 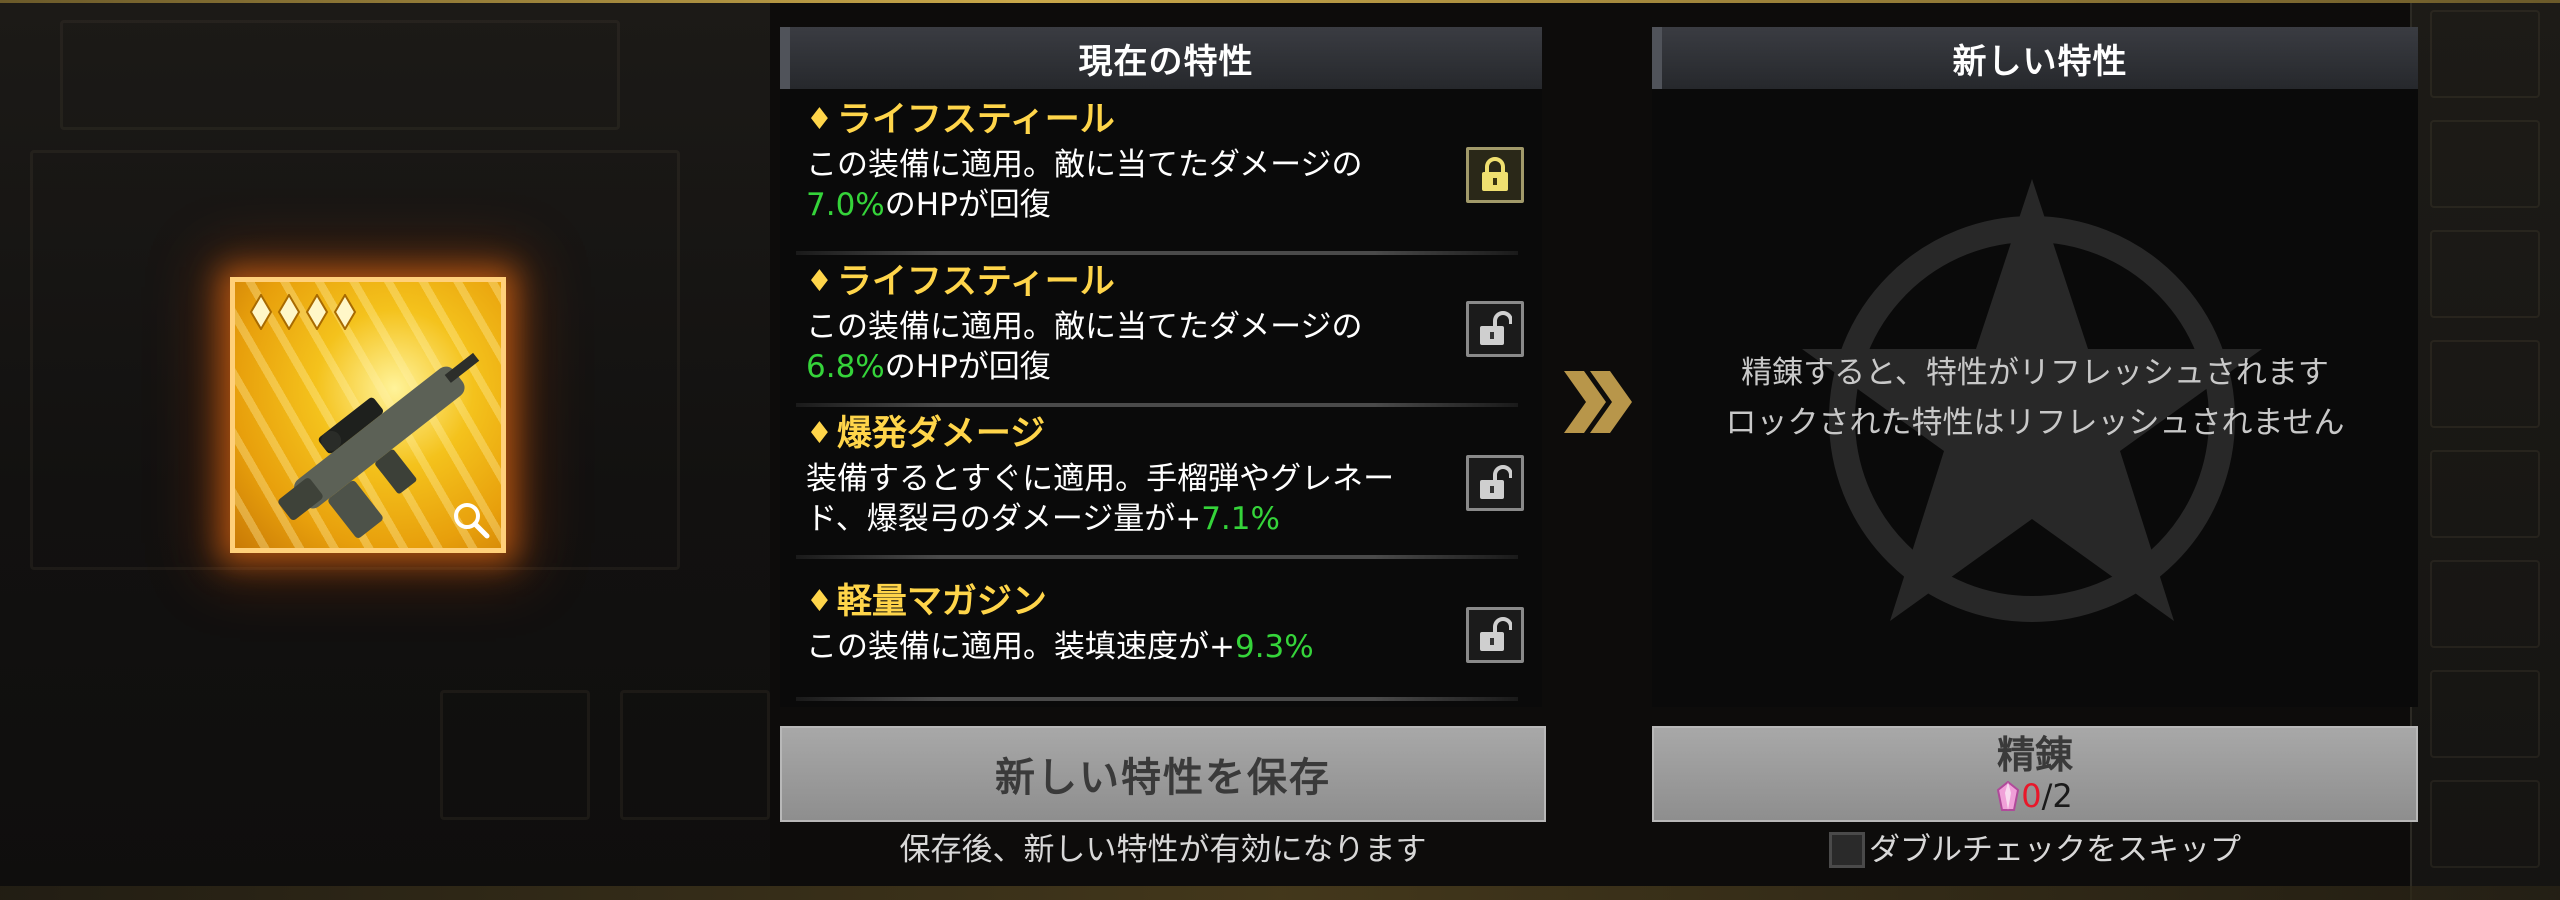 I want to click on trait-description: この装備に適用。敵に当てたダメージの 6.8%のHPが回復, so click(x=1116, y=347).